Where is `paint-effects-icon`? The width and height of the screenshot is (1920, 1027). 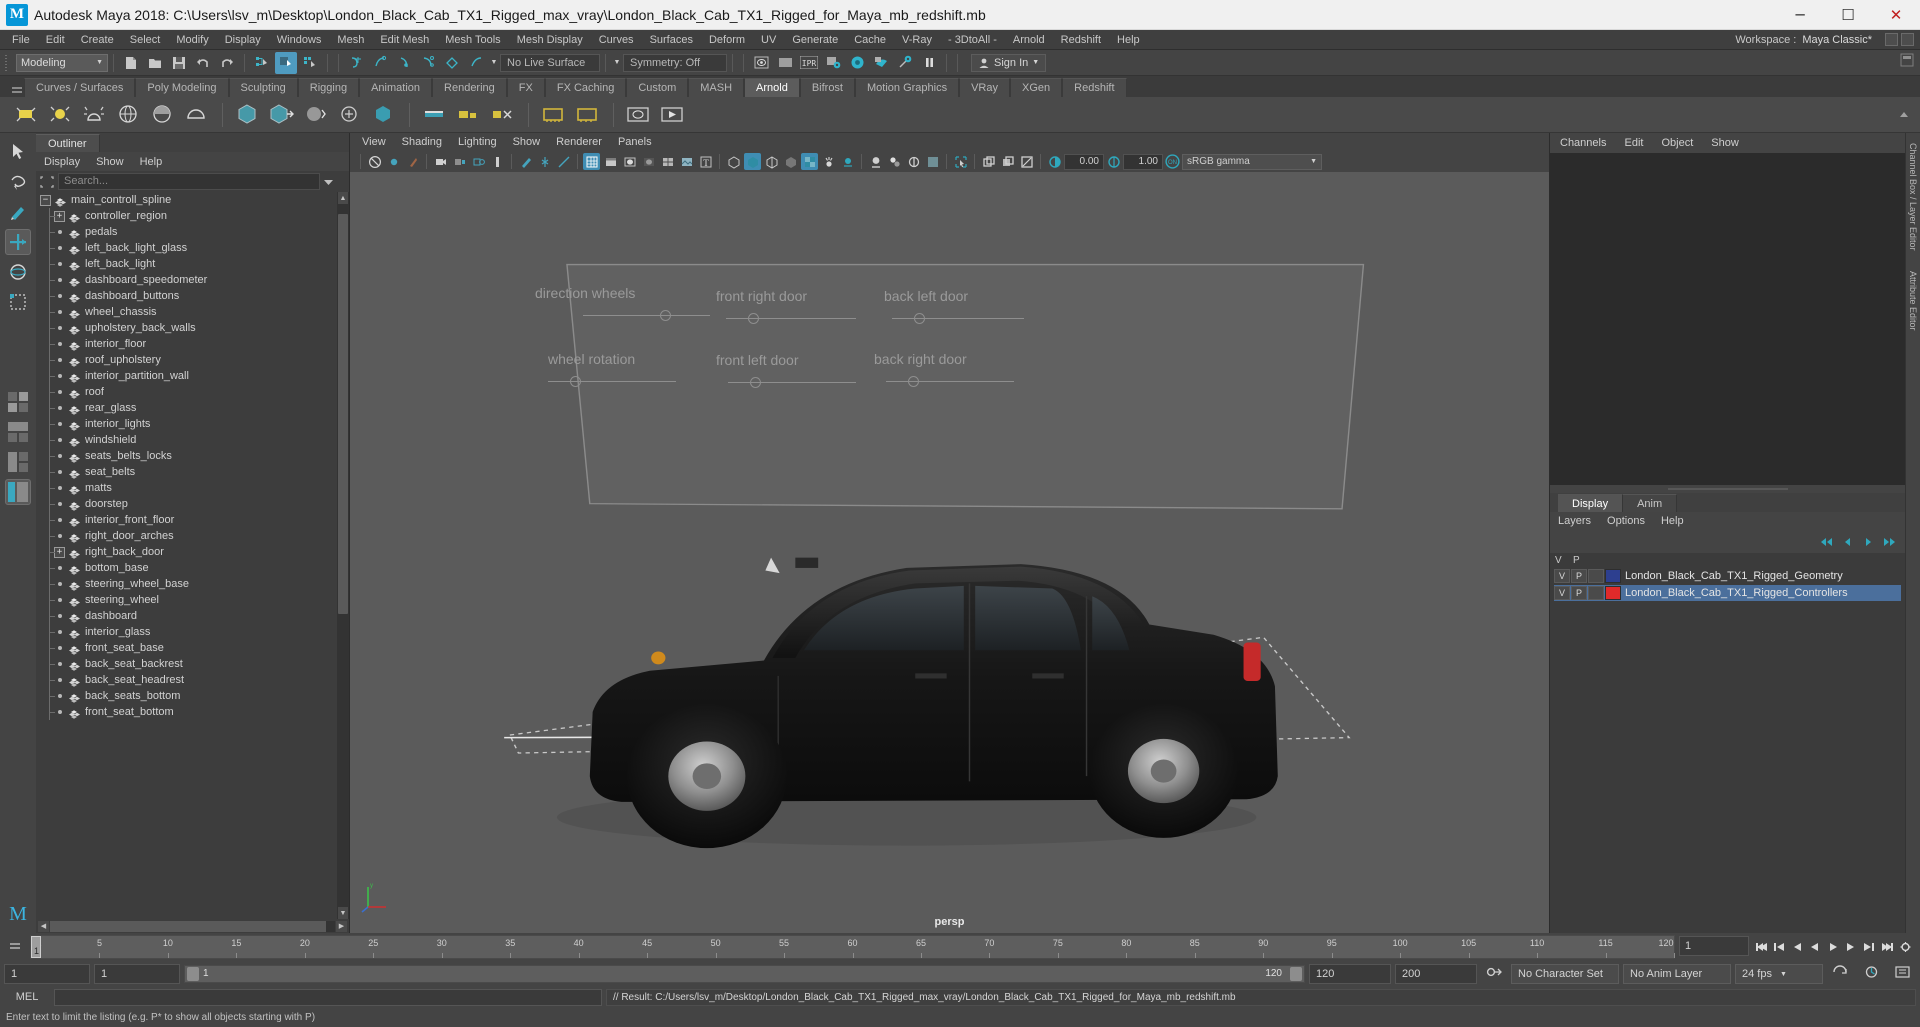
paint-effects-icon is located at coordinates (525, 161).